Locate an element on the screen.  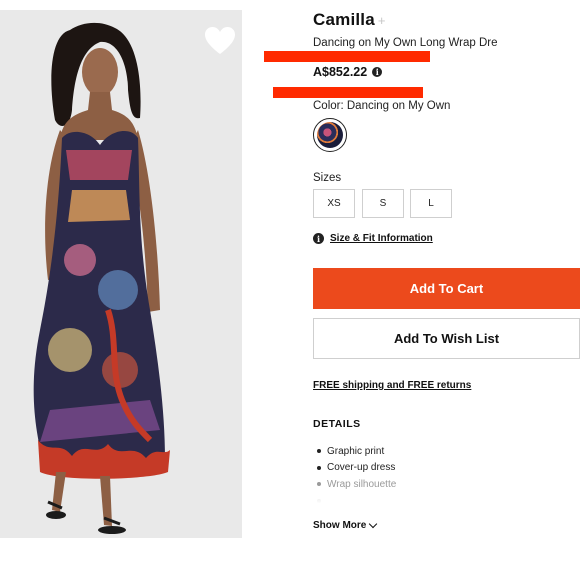
product-price: A$852.22 i is located at coordinates (348, 72).